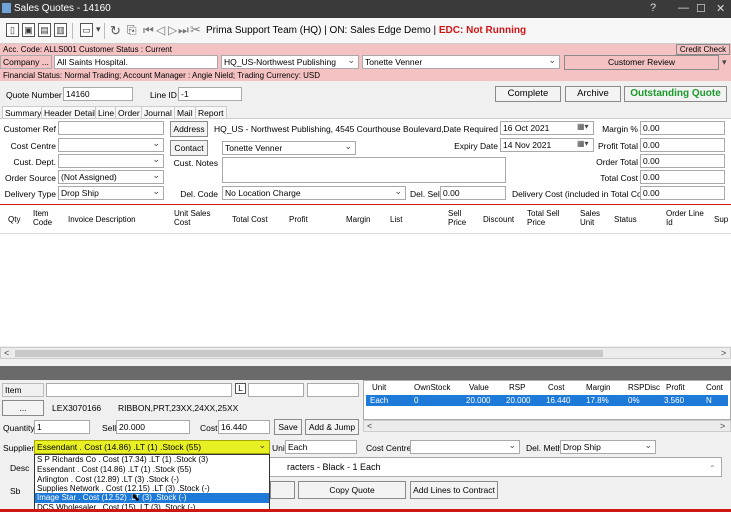 This screenshot has width=731, height=512. Describe the element at coordinates (86, 30) in the screenshot. I see `print-icon: ▭` at that location.